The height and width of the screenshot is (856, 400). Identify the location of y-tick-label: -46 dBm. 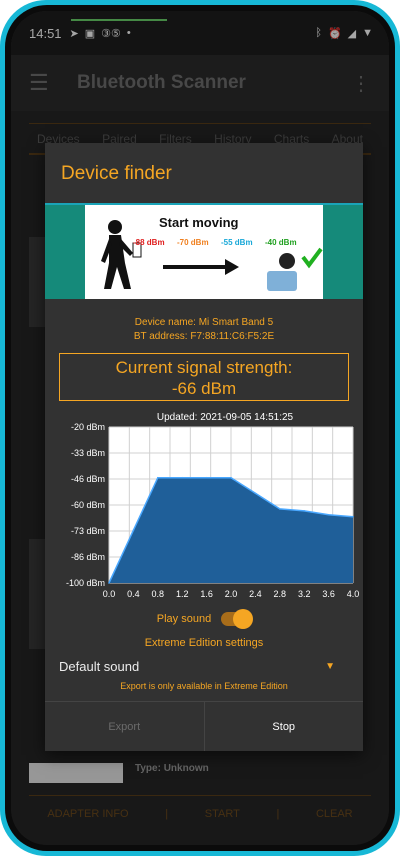
(88, 479).